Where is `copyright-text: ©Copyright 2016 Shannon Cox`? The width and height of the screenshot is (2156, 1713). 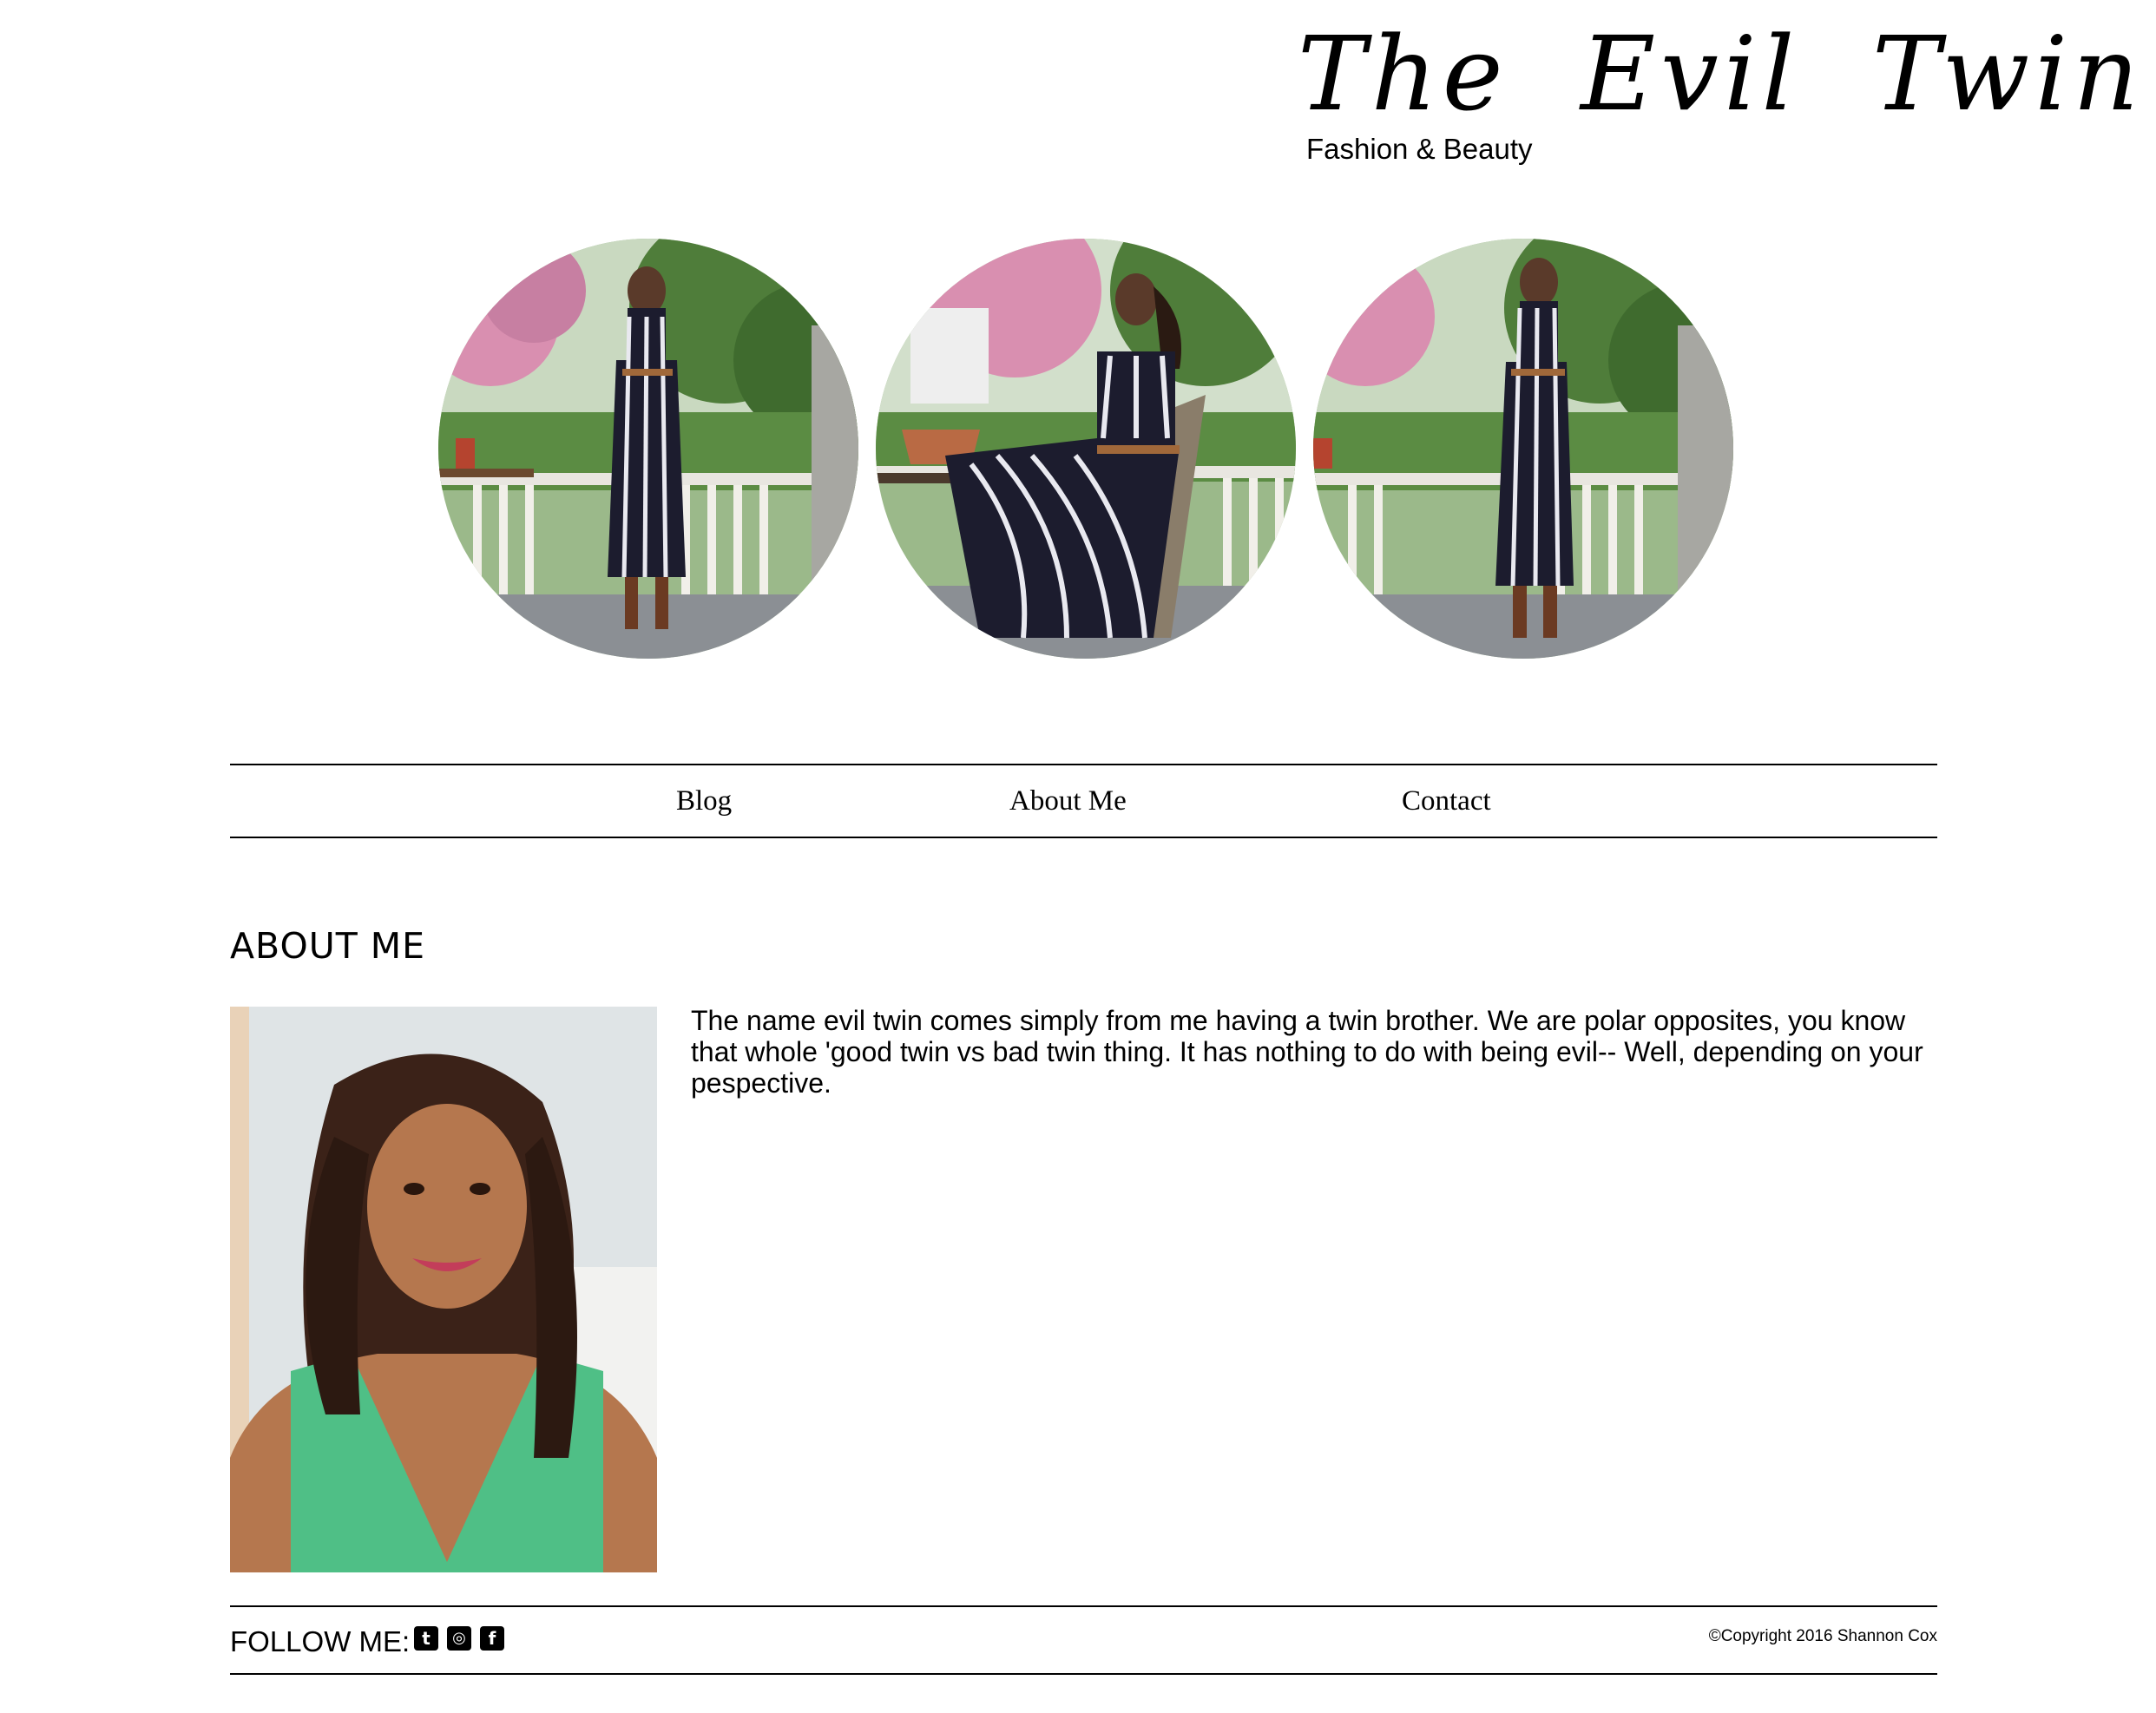 copyright-text: ©Copyright 2016 Shannon Cox is located at coordinates (1822, 1636).